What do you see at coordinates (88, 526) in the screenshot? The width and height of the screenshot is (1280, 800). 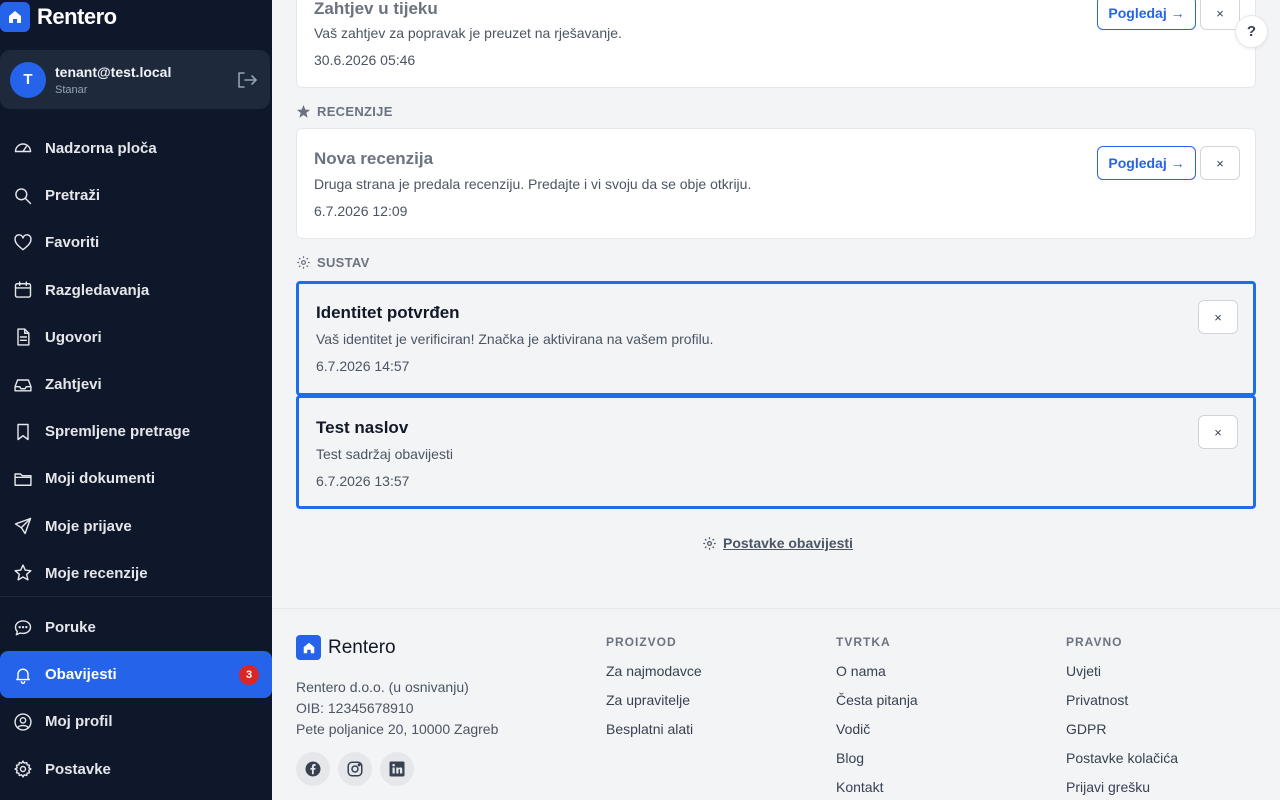 I see `sidebar-item-label: Moje prijave` at bounding box center [88, 526].